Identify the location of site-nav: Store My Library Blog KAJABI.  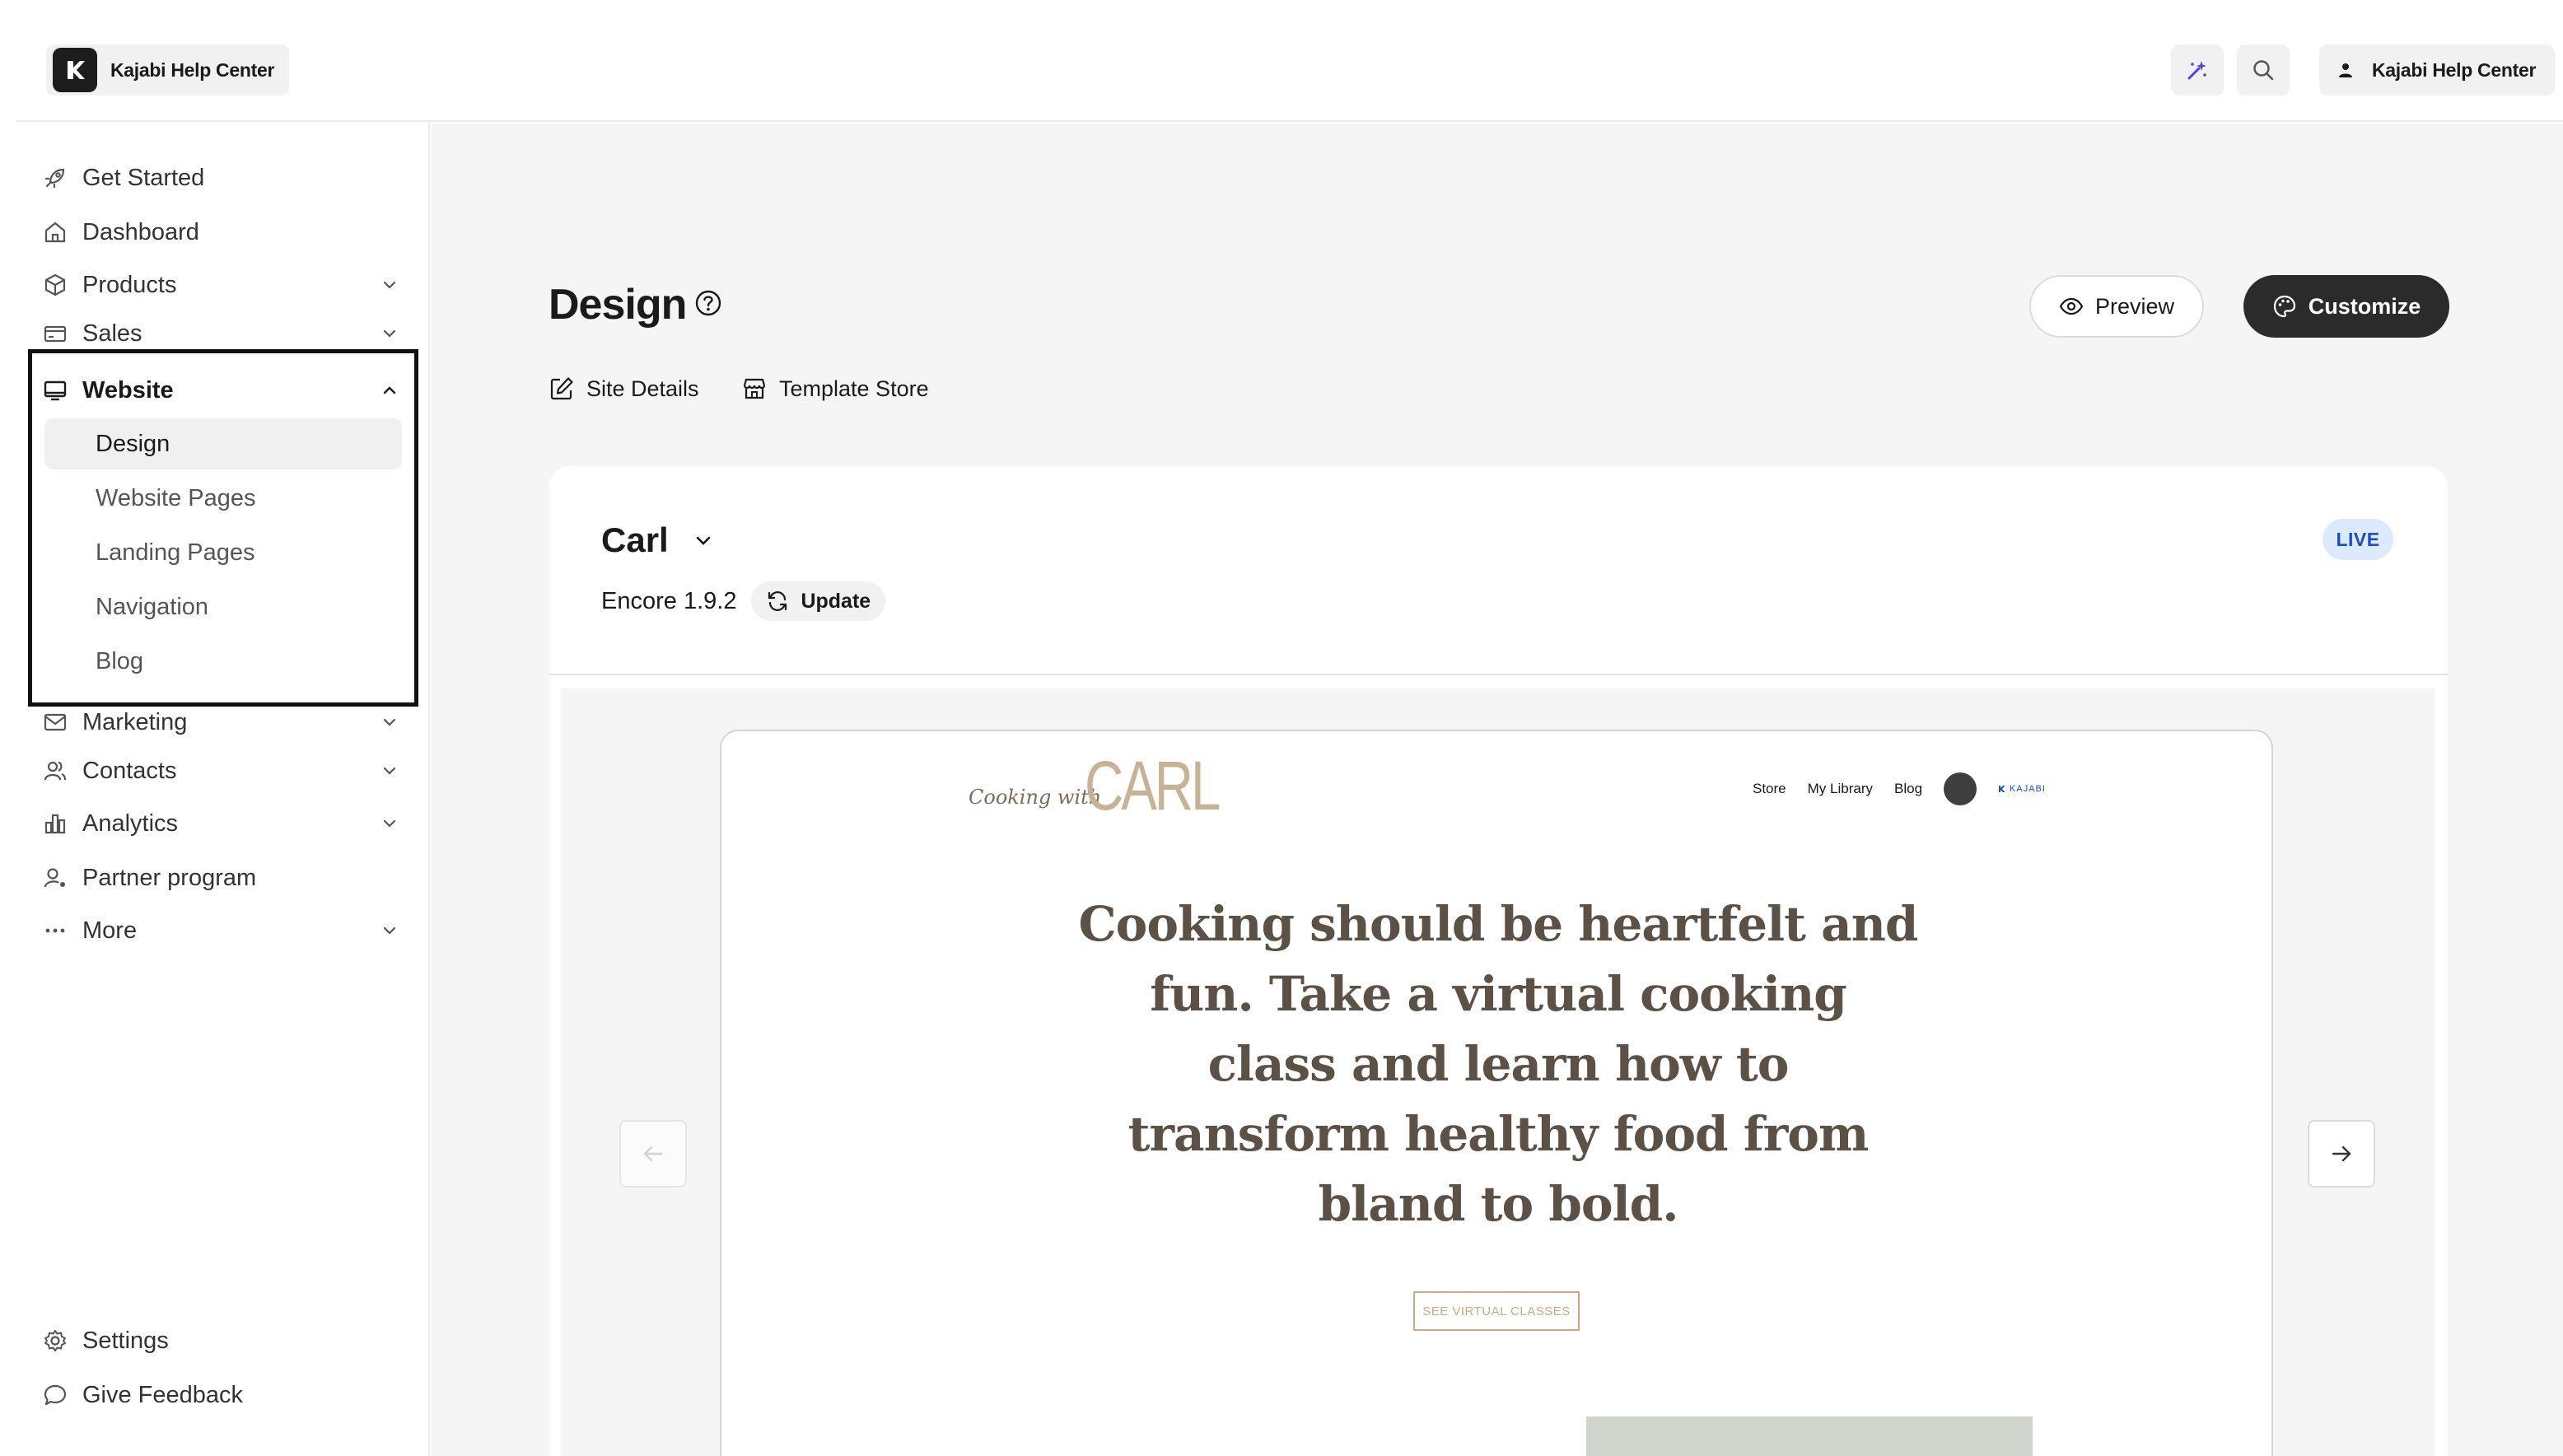
(1900, 788).